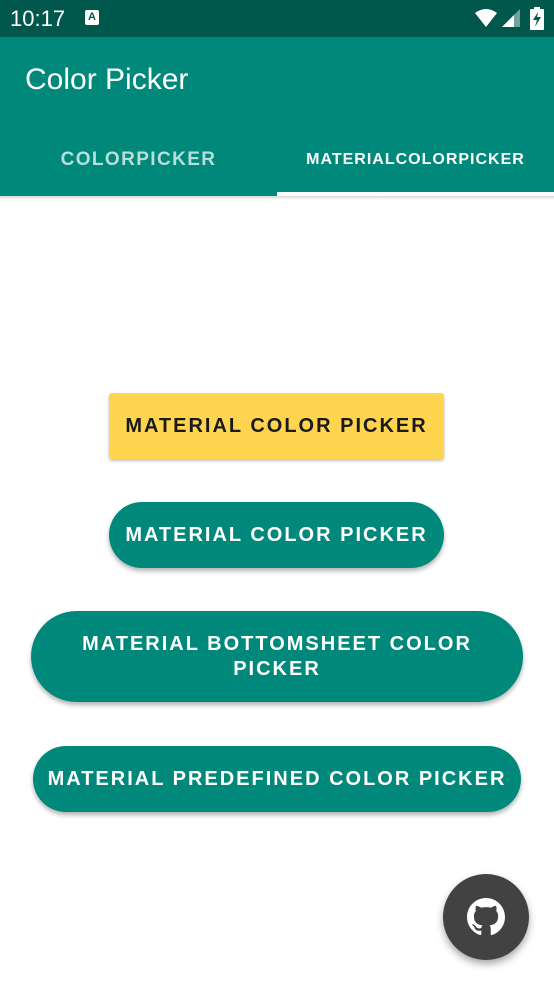 This screenshot has height=984, width=554. What do you see at coordinates (276, 535) in the screenshot?
I see `material-color-picker-button: MATERIAL COLOR PICKER` at bounding box center [276, 535].